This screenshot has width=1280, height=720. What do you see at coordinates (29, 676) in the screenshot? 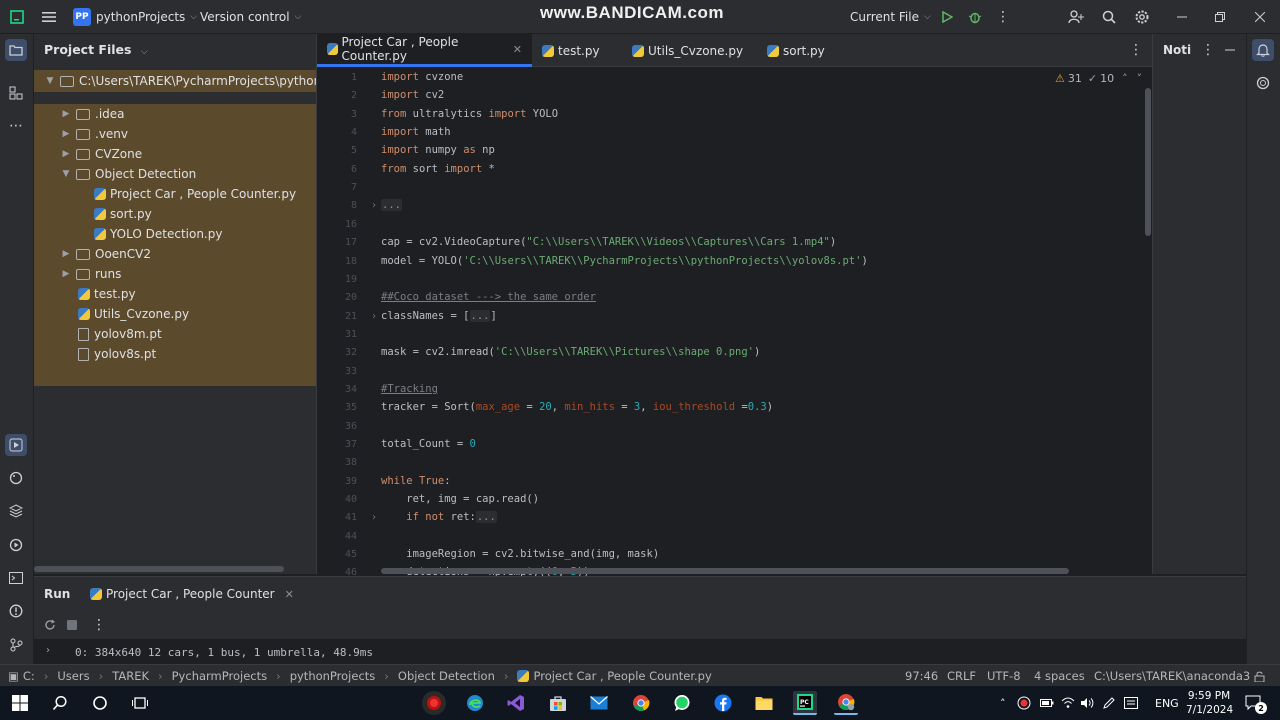
I see `breadcrumb-item: C:` at bounding box center [29, 676].